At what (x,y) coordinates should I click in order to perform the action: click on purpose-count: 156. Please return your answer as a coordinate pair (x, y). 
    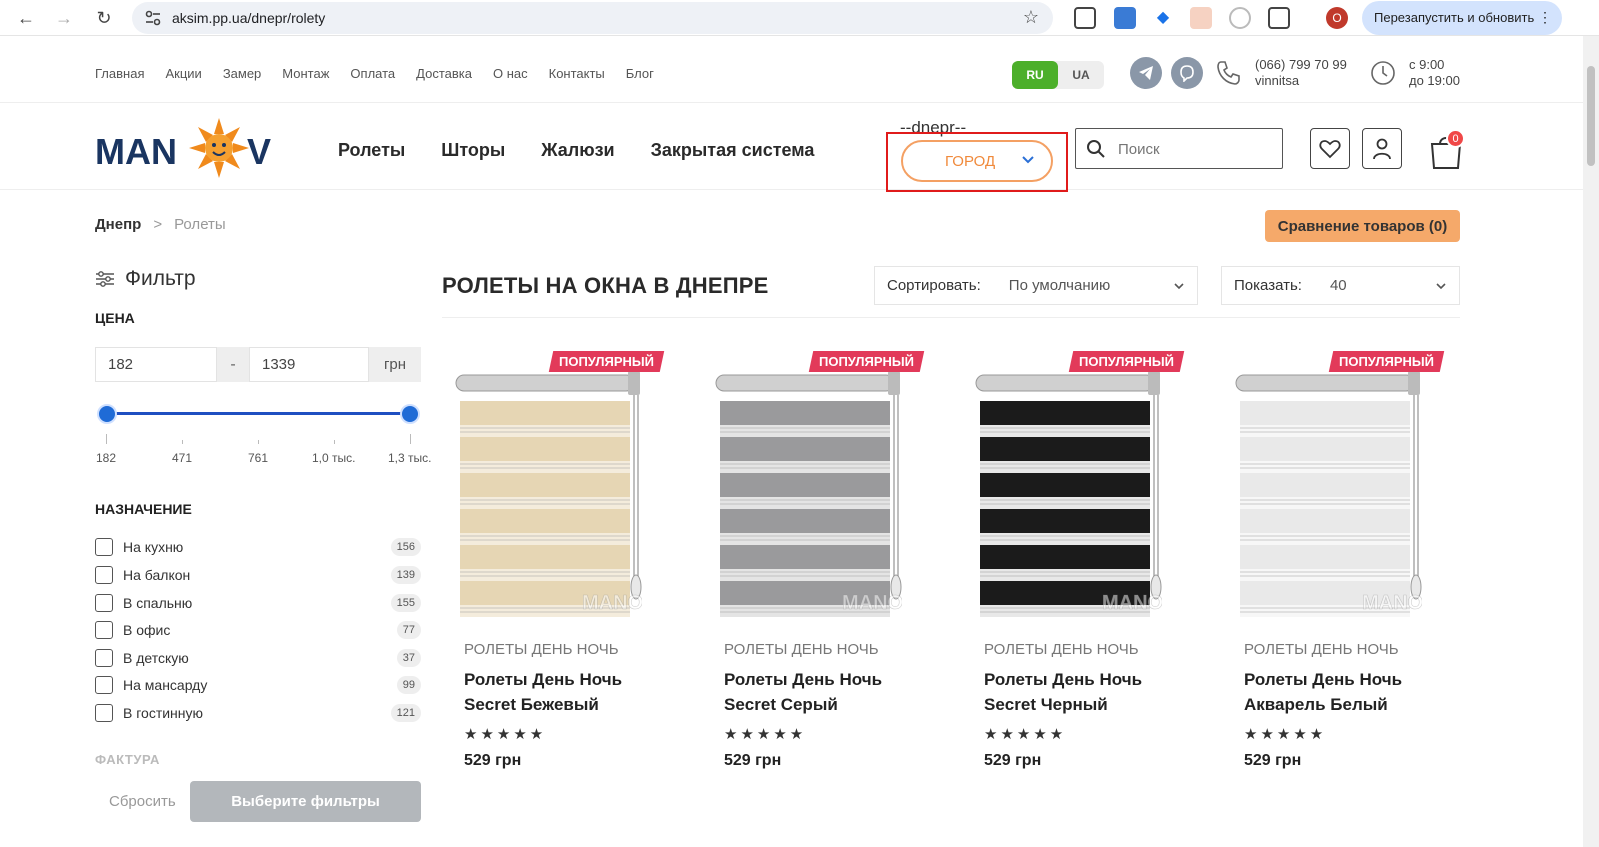
    Looking at the image, I should click on (405, 547).